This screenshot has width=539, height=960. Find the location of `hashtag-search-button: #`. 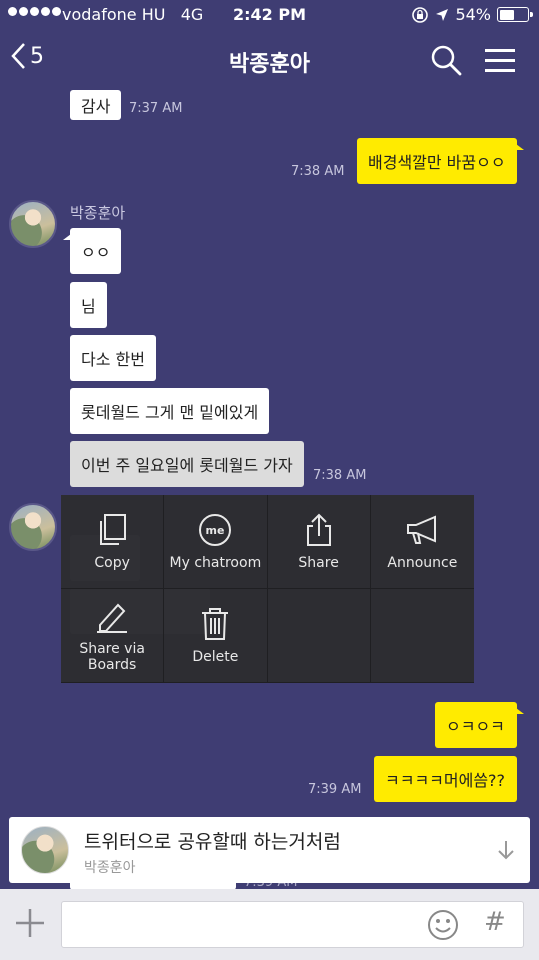

hashtag-search-button: # is located at coordinates (495, 922).